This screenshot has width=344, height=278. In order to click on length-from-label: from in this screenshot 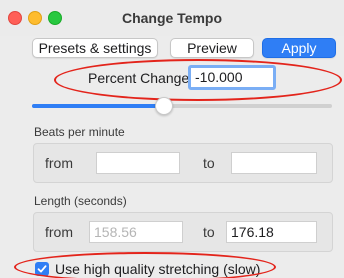, I will do `click(59, 232)`.